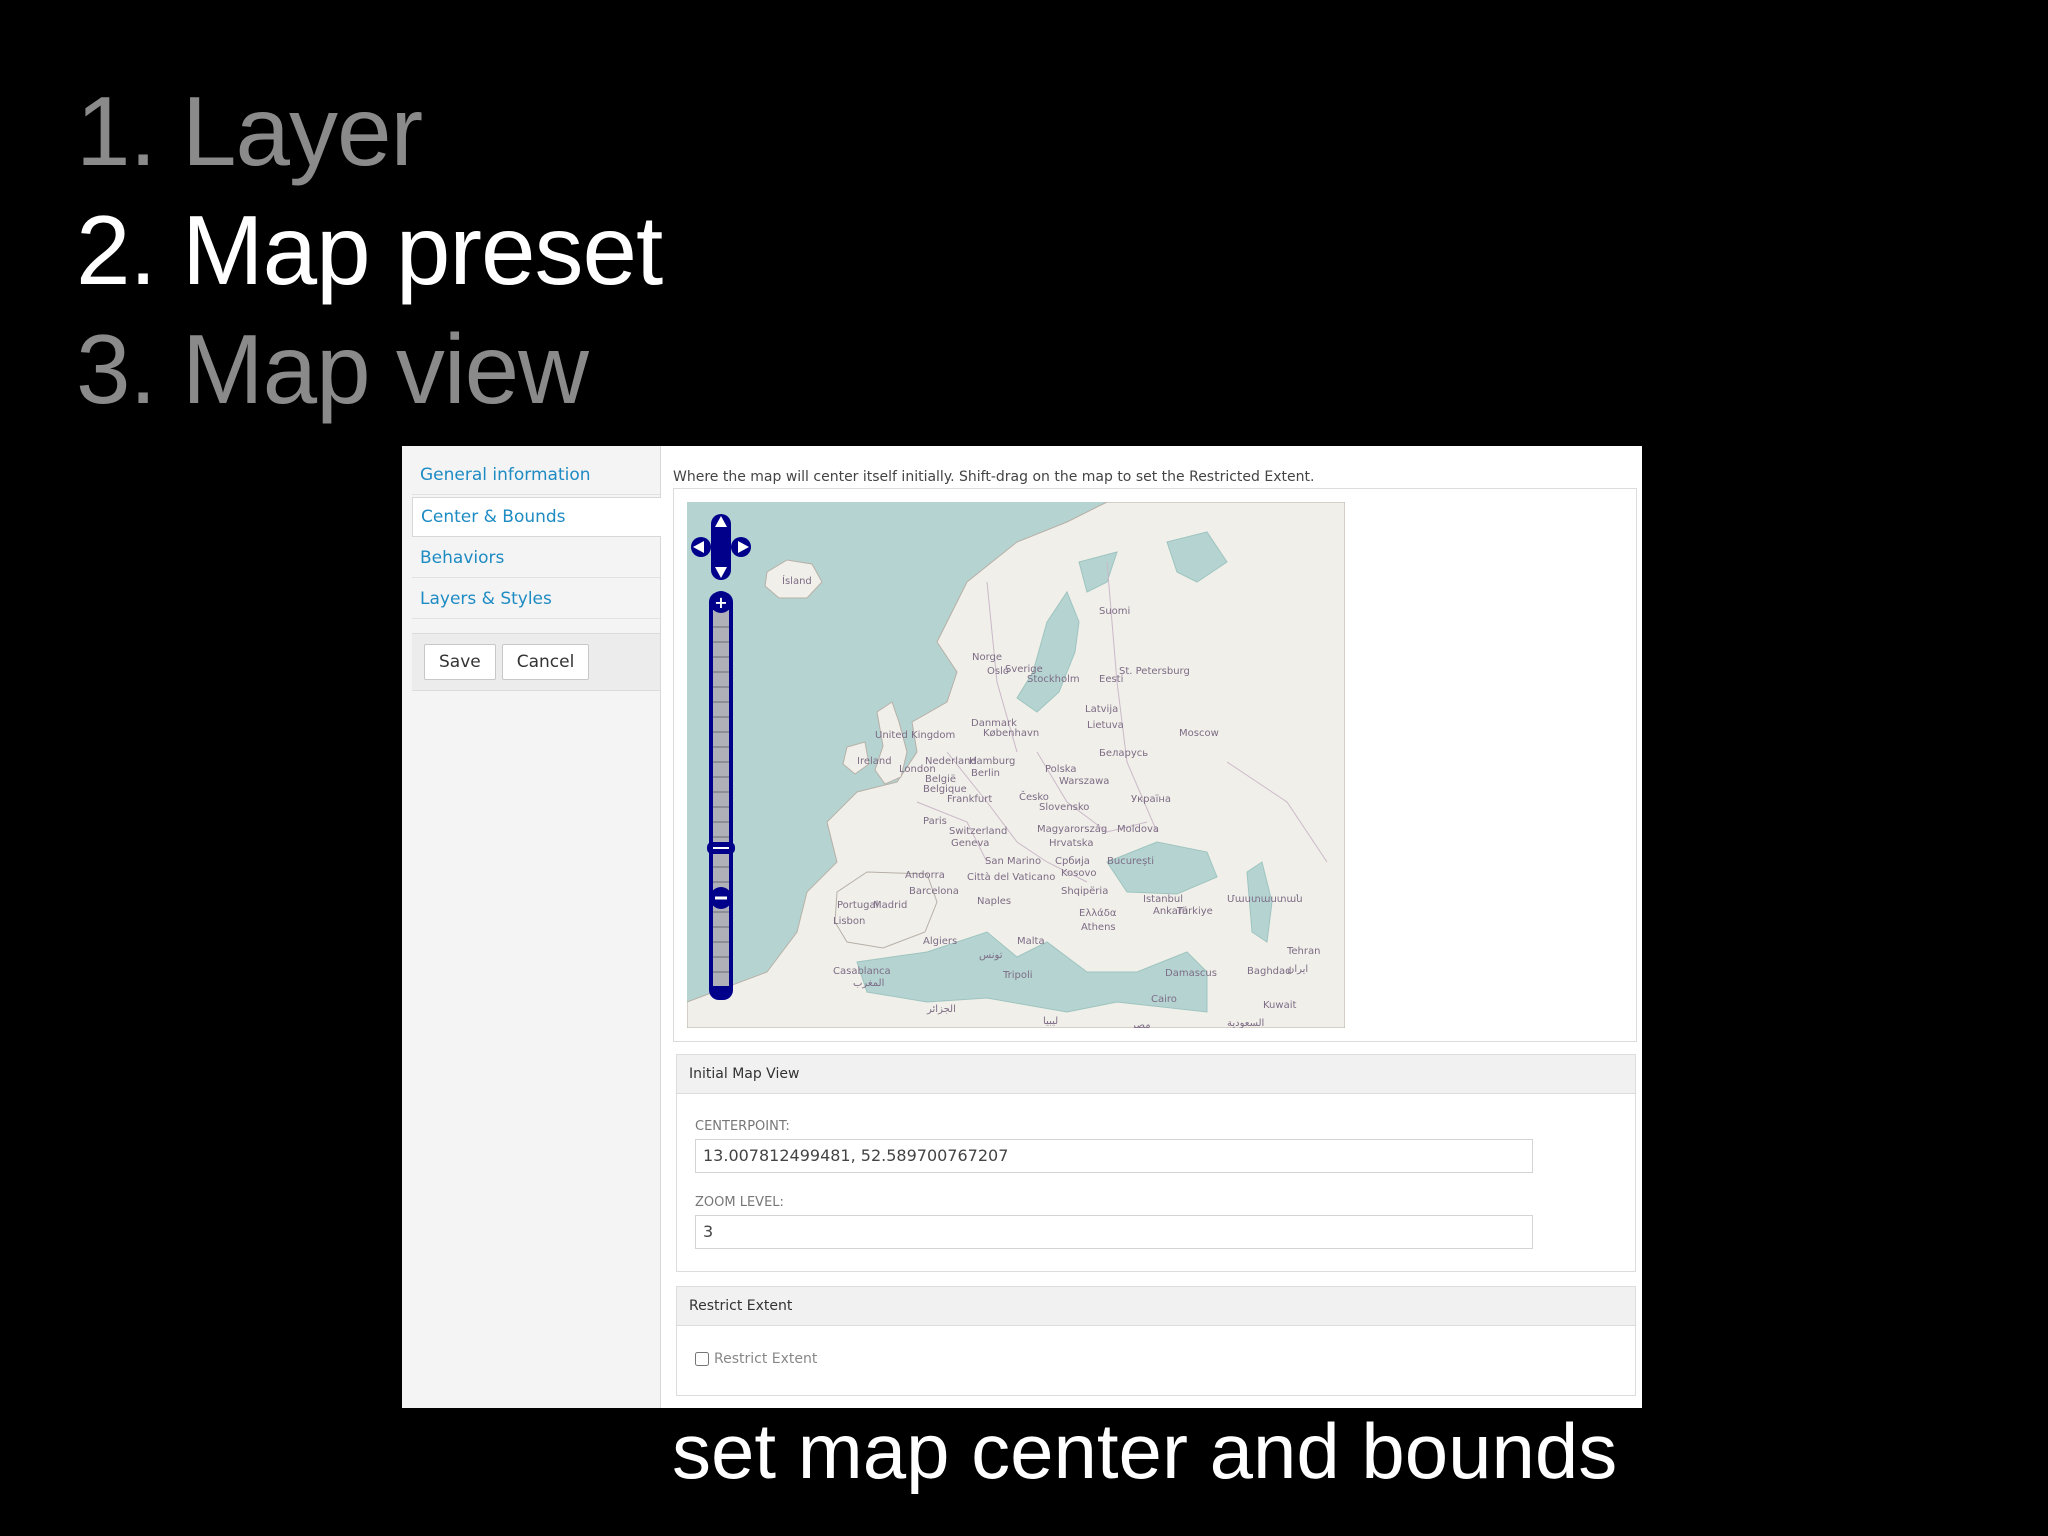 This screenshot has width=2048, height=1536. I want to click on map-label: Tripoli, so click(1017, 975).